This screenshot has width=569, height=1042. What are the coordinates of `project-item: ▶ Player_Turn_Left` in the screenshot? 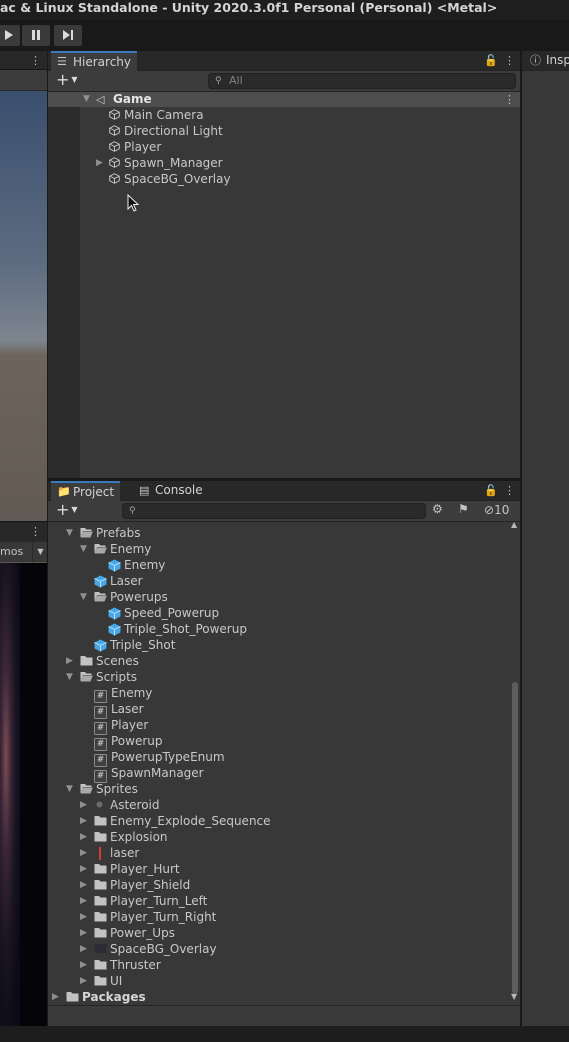 It's located at (143, 901).